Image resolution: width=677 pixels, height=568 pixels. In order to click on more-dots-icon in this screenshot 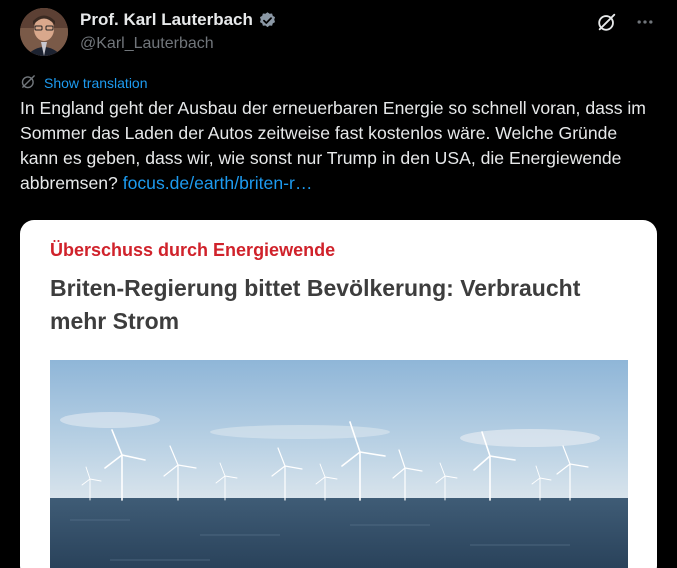, I will do `click(645, 22)`.